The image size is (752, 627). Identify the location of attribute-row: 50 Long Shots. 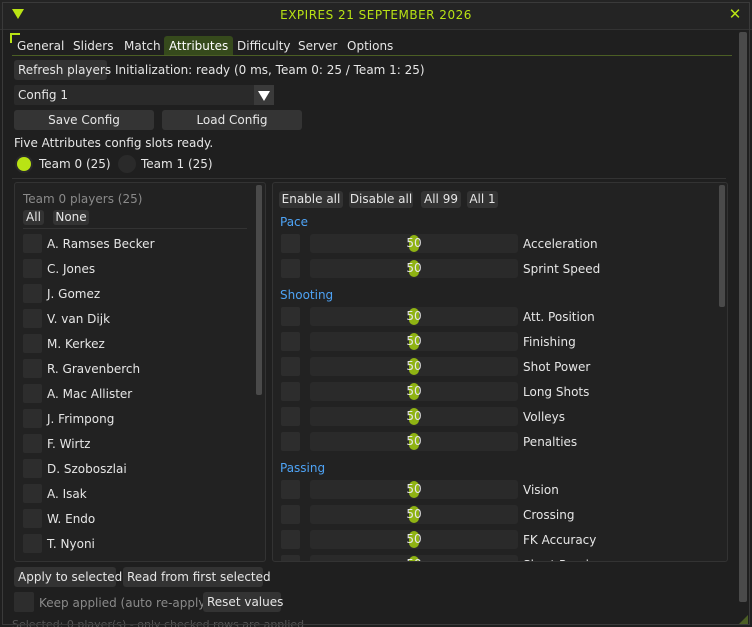
(493, 391).